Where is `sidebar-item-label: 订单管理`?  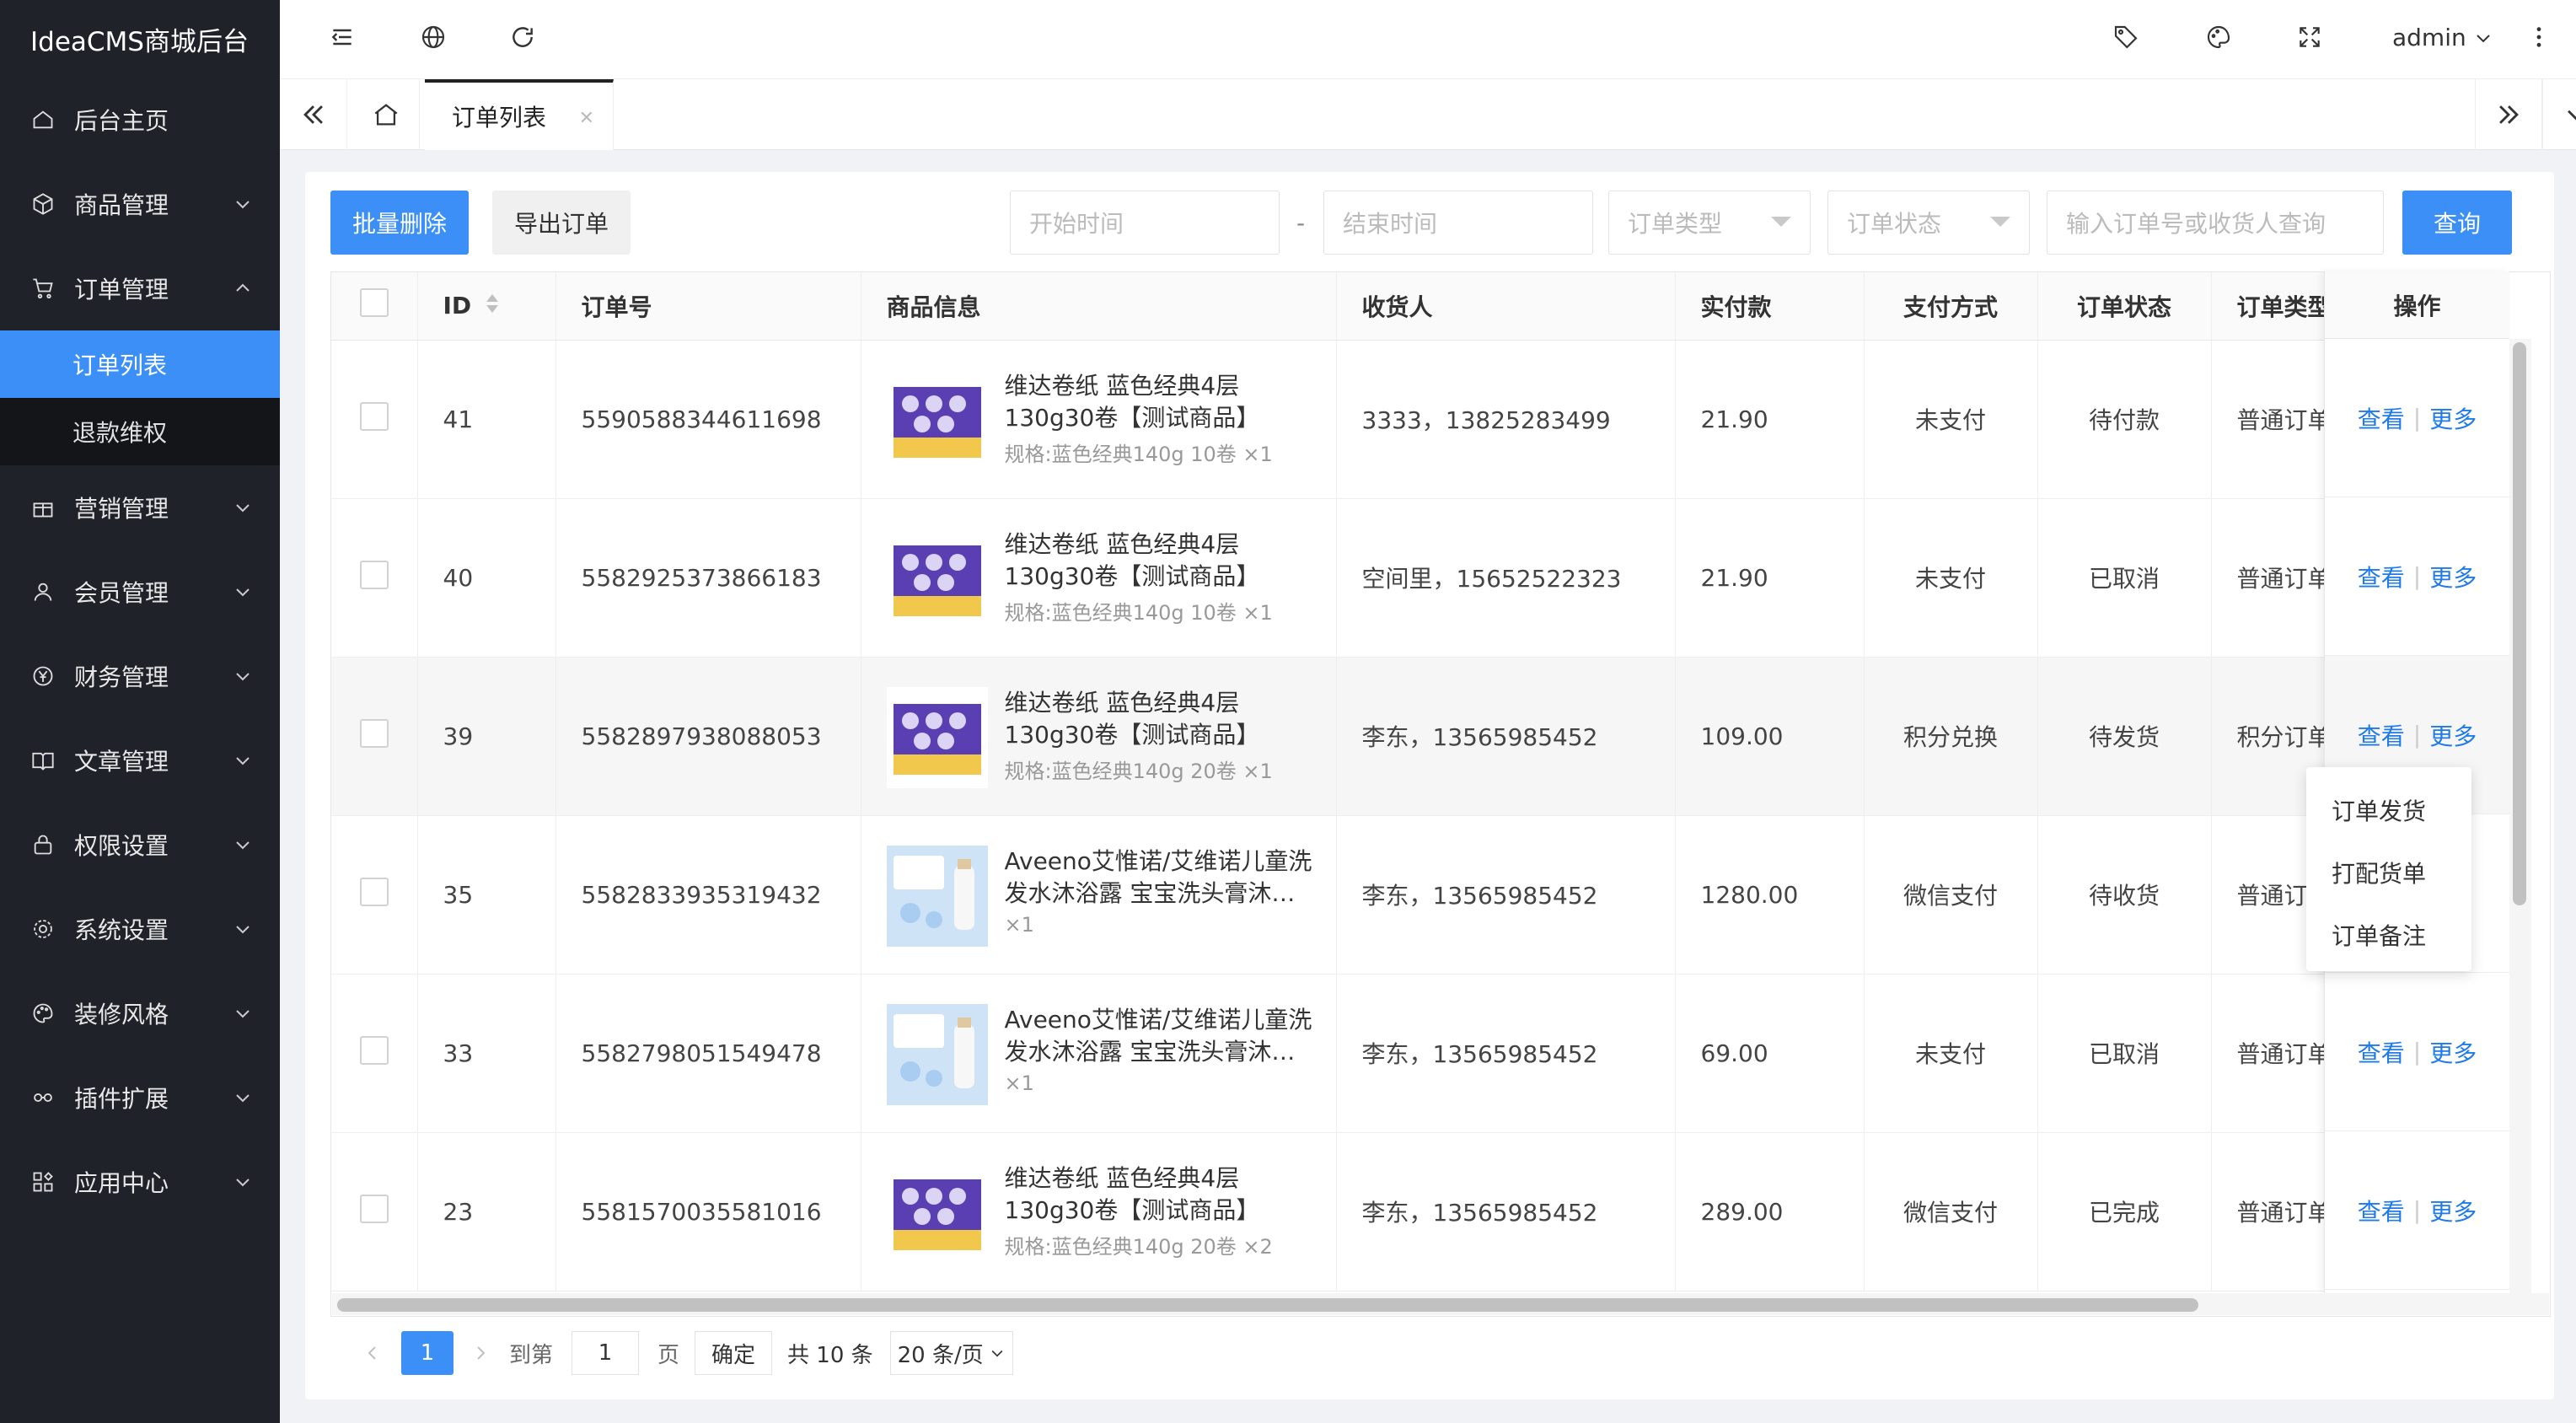 sidebar-item-label: 订单管理 is located at coordinates (121, 289).